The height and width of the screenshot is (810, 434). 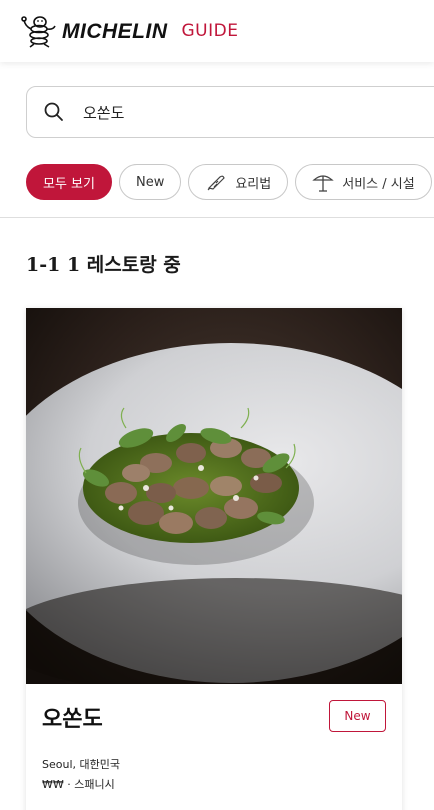 What do you see at coordinates (216, 183) in the screenshot?
I see `cuisine-icon` at bounding box center [216, 183].